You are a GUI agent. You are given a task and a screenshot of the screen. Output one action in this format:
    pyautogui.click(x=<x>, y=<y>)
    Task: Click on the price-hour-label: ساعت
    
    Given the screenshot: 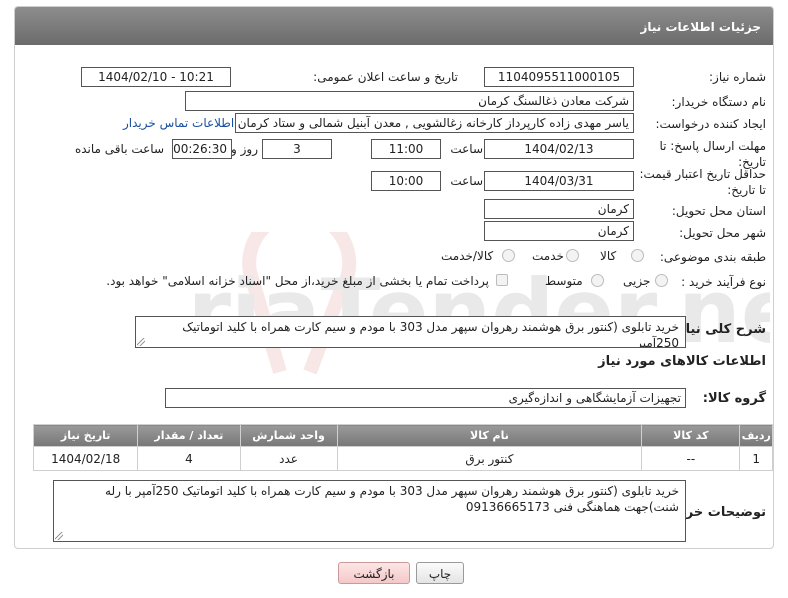 What is the action you would take?
    pyautogui.click(x=466, y=181)
    